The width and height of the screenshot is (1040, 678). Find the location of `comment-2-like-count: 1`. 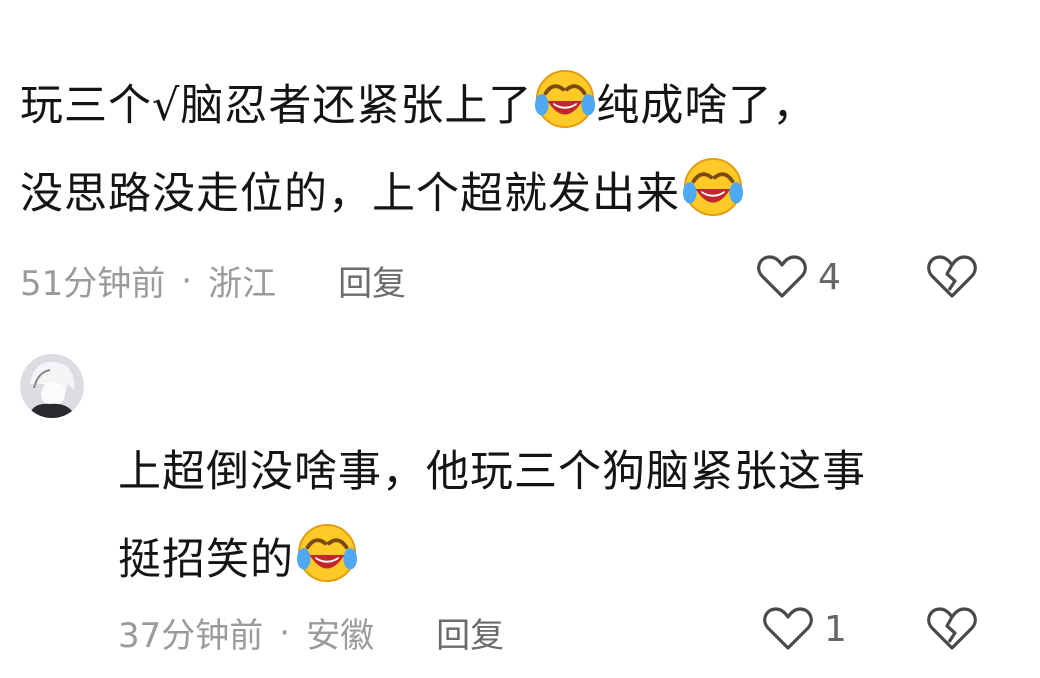

comment-2-like-count: 1 is located at coordinates (835, 629).